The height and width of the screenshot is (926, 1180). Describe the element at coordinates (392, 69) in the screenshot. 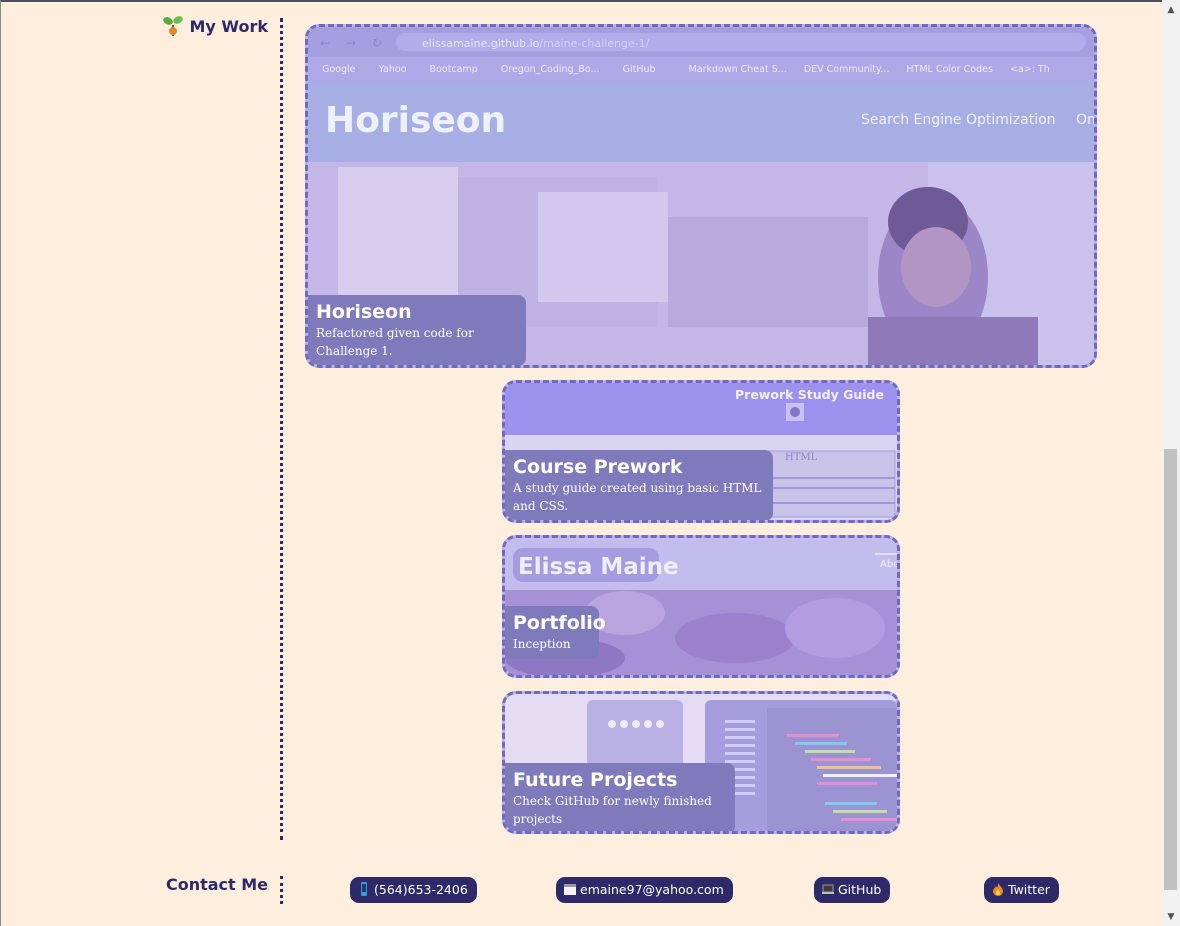

I see `bookmark-item: Yahoo` at that location.